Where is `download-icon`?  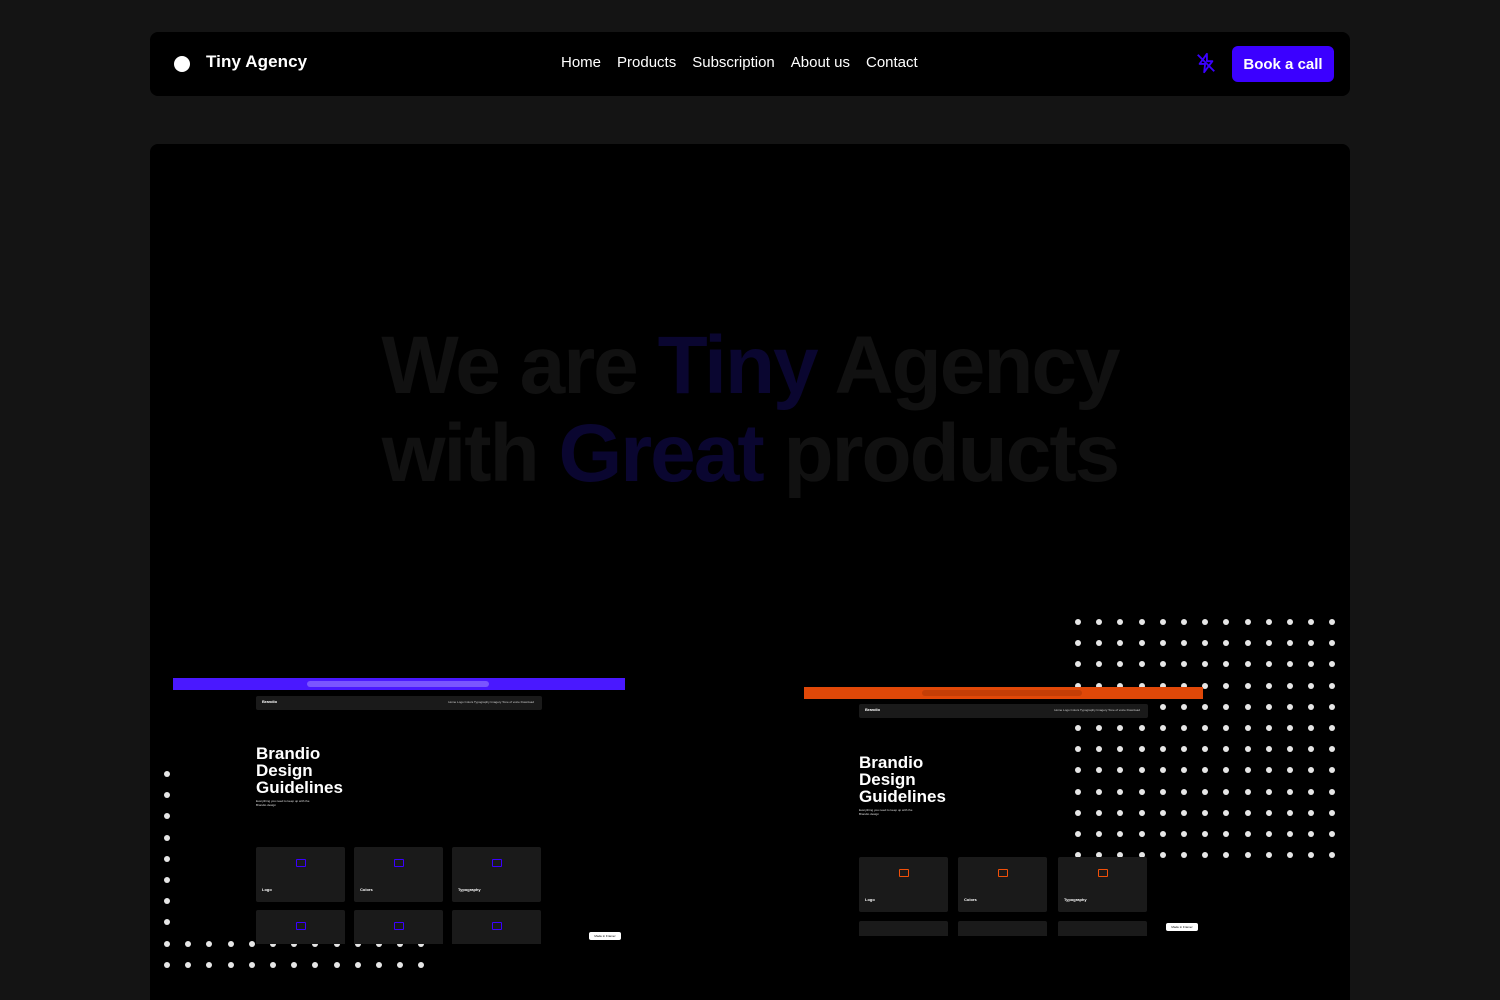
download-icon is located at coordinates (496, 926).